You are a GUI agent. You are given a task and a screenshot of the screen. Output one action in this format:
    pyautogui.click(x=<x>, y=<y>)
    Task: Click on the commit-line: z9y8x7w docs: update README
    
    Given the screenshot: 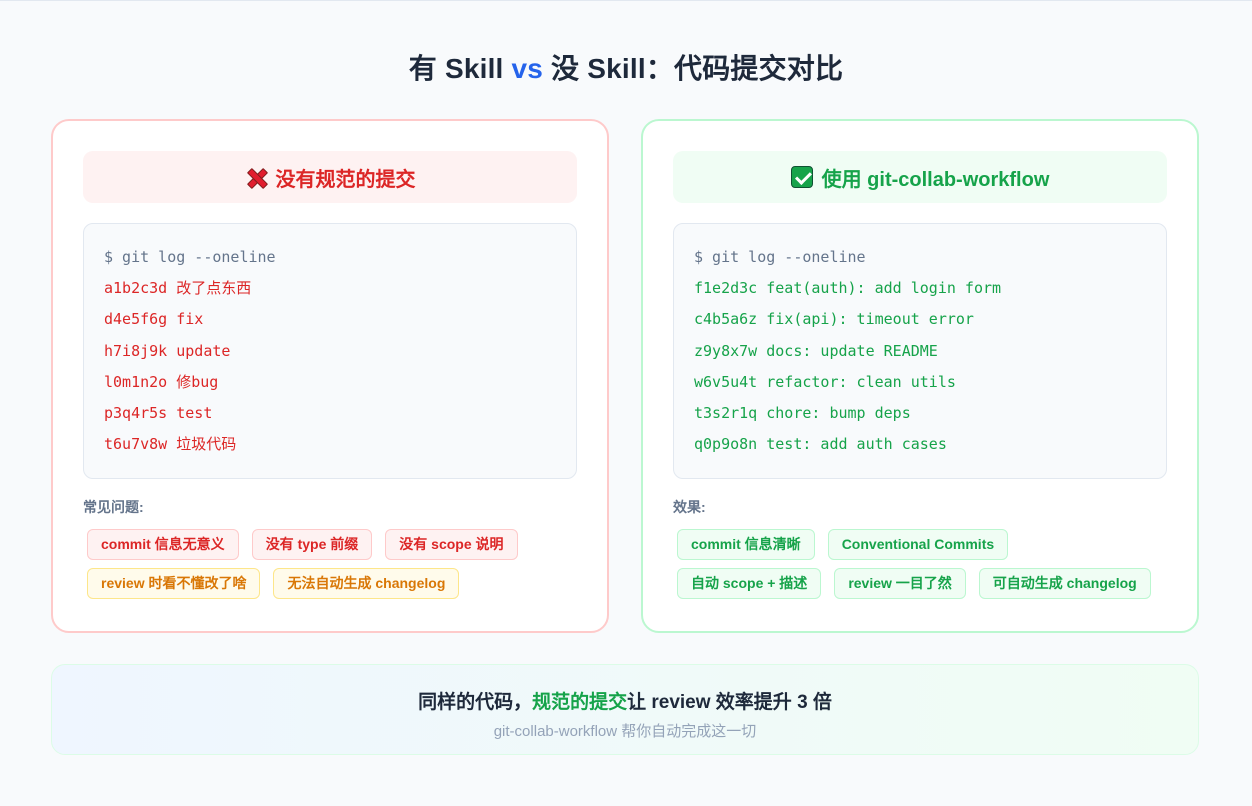 What is the action you would take?
    pyautogui.click(x=816, y=350)
    